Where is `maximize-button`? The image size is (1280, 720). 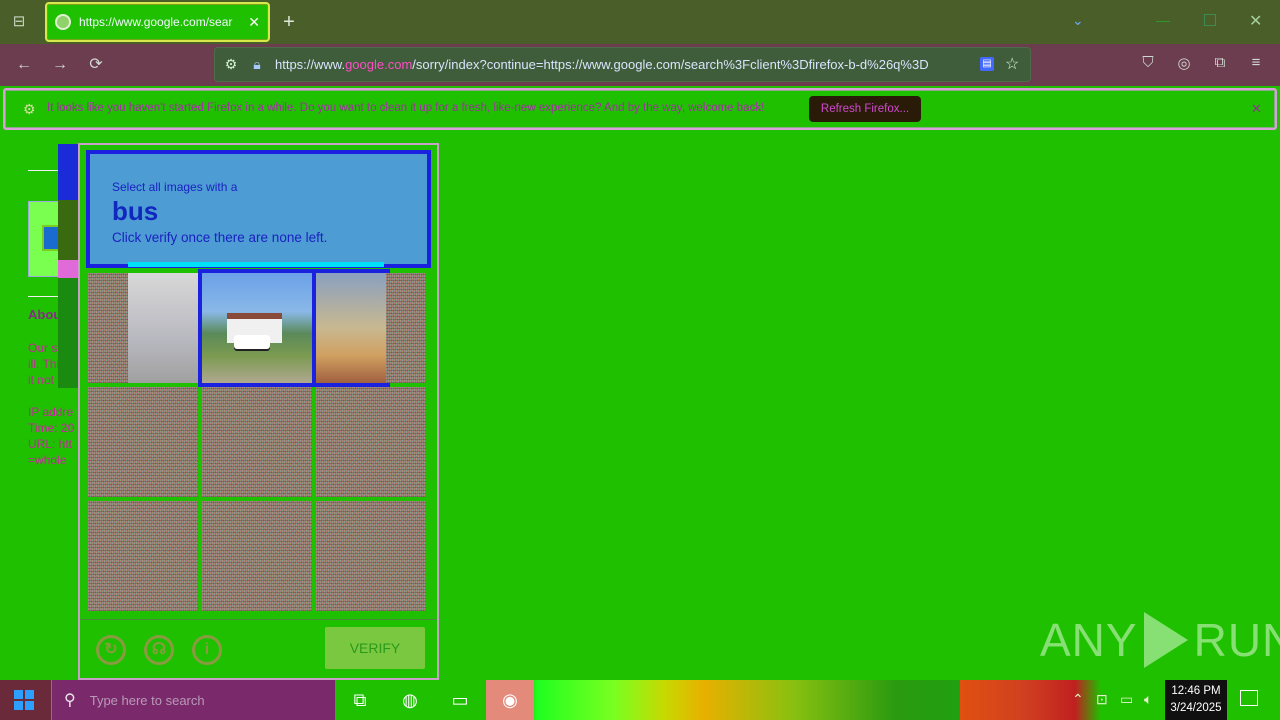 maximize-button is located at coordinates (1210, 20).